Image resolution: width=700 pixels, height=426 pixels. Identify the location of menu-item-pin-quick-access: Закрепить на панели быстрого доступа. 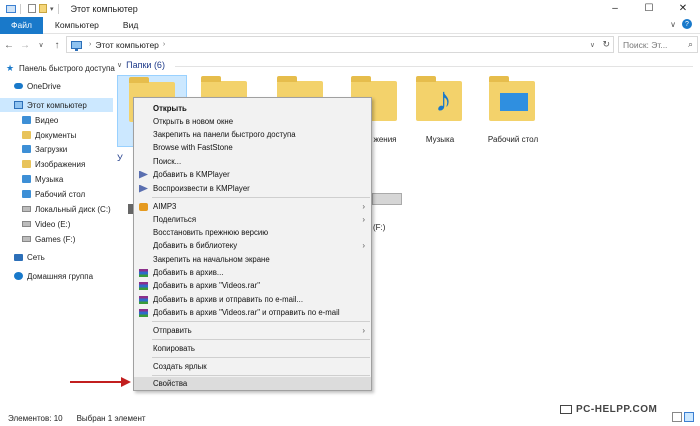
(252, 134).